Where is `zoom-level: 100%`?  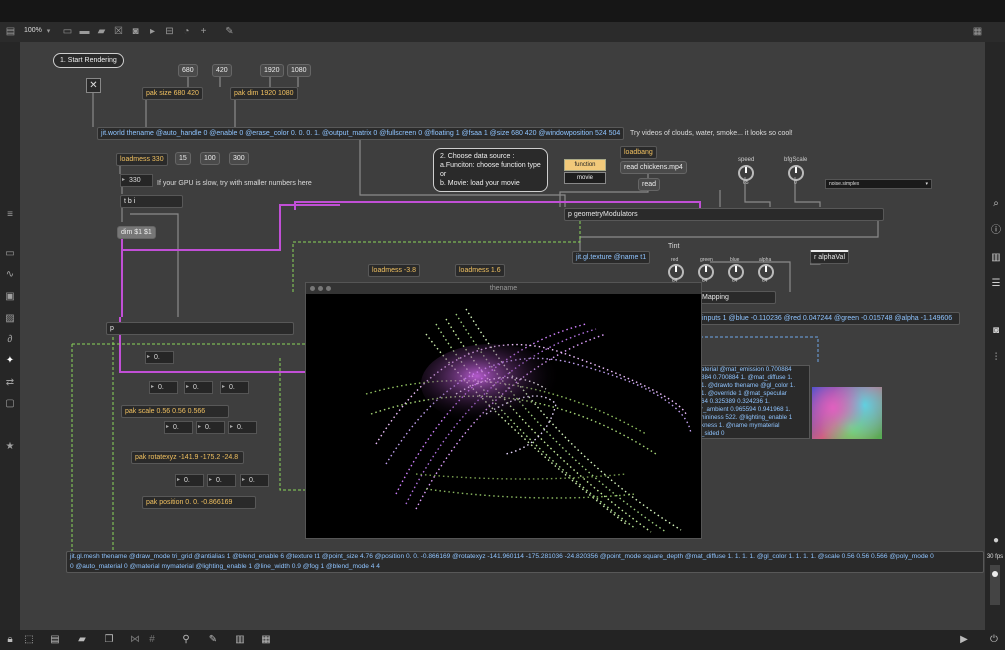
zoom-level: 100% is located at coordinates (33, 30).